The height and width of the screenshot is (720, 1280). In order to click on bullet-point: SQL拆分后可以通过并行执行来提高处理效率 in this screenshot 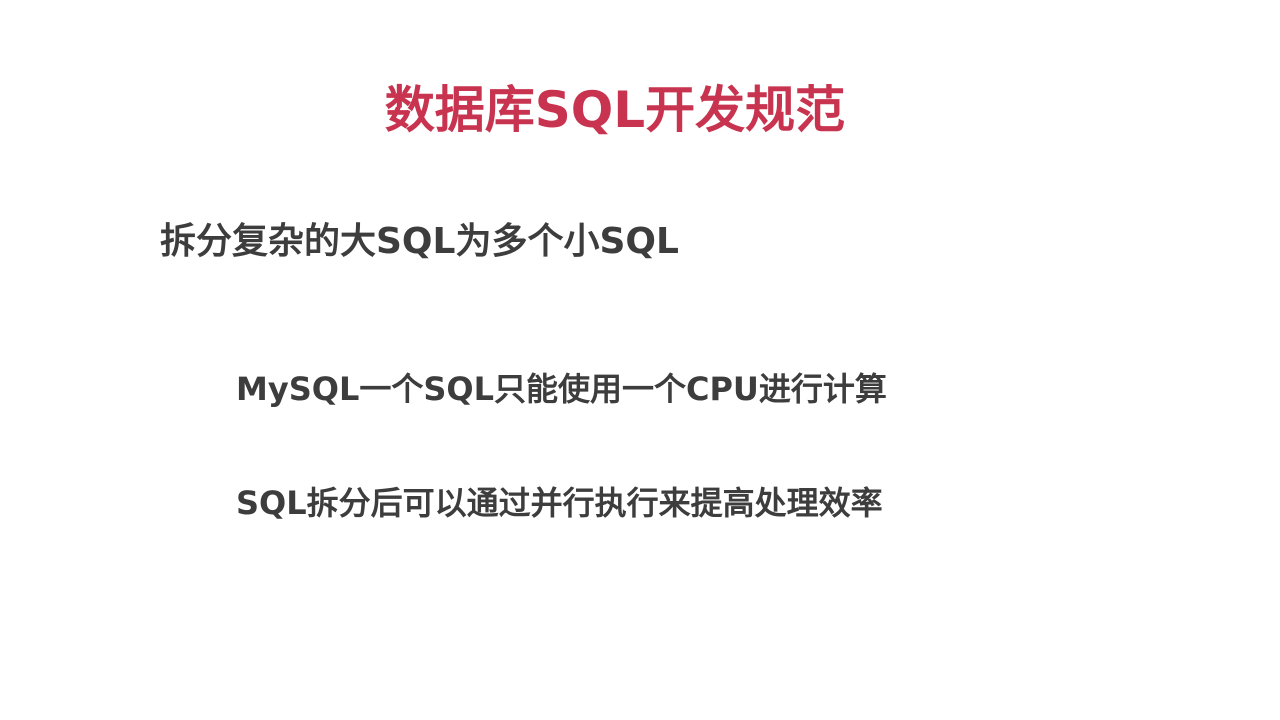, I will do `click(559, 503)`.